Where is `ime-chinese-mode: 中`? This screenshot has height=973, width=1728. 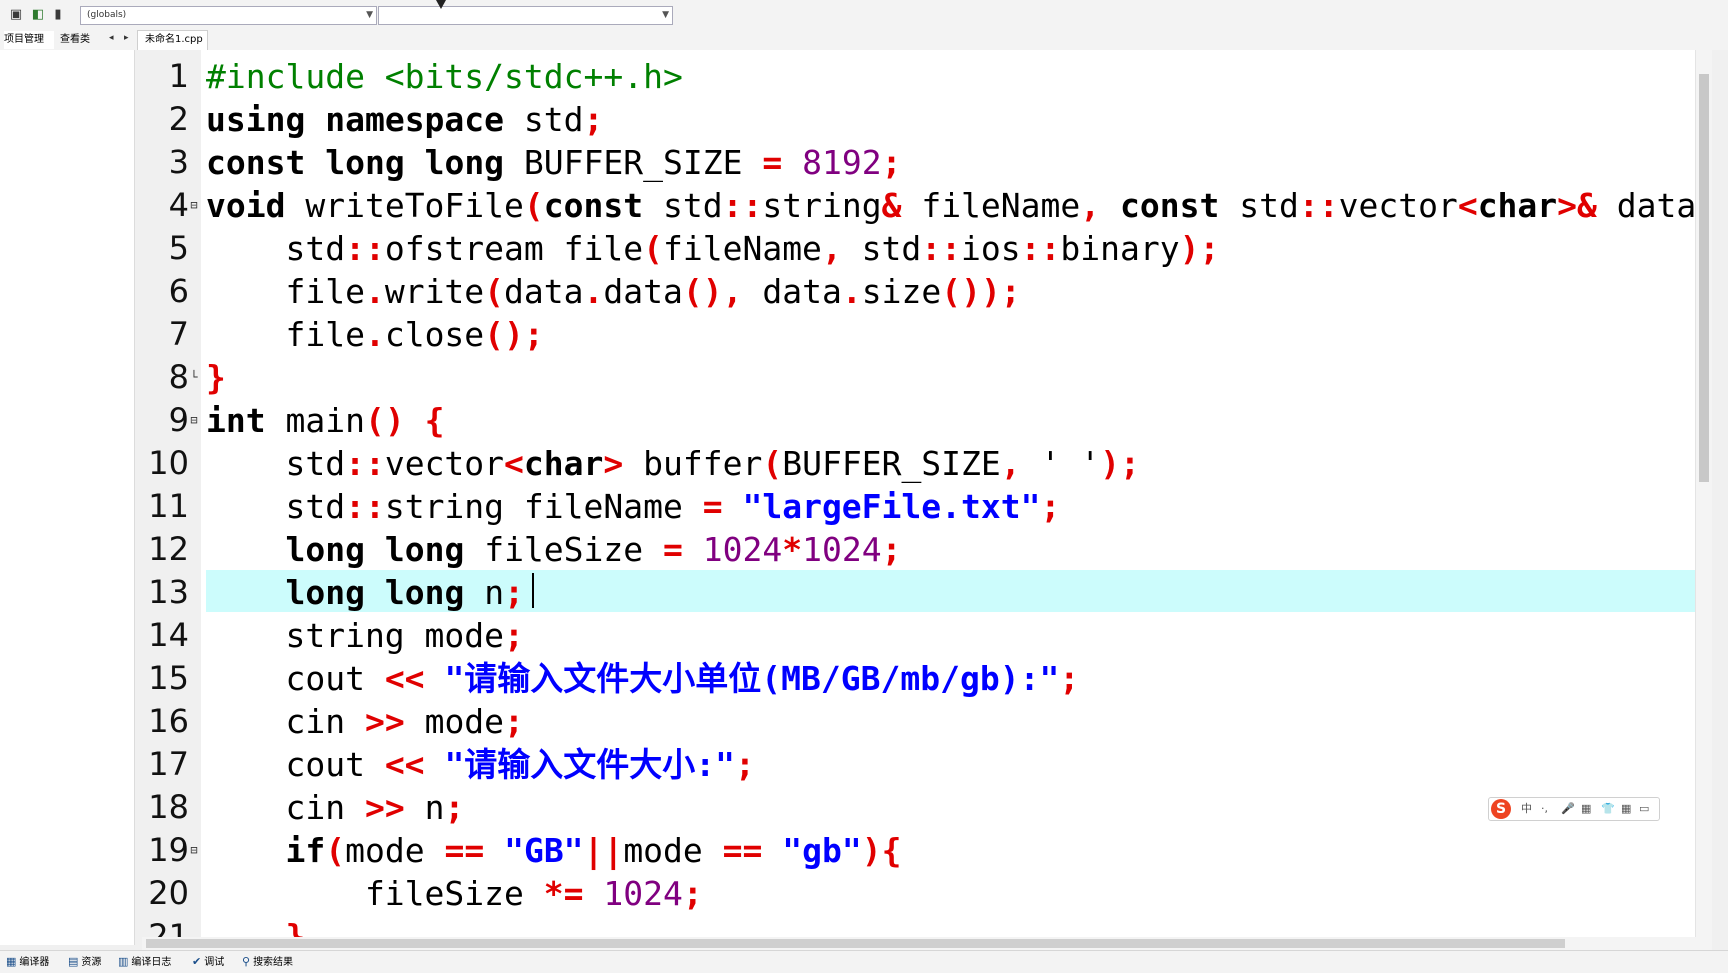
ime-chinese-mode: 中 is located at coordinates (1526, 809).